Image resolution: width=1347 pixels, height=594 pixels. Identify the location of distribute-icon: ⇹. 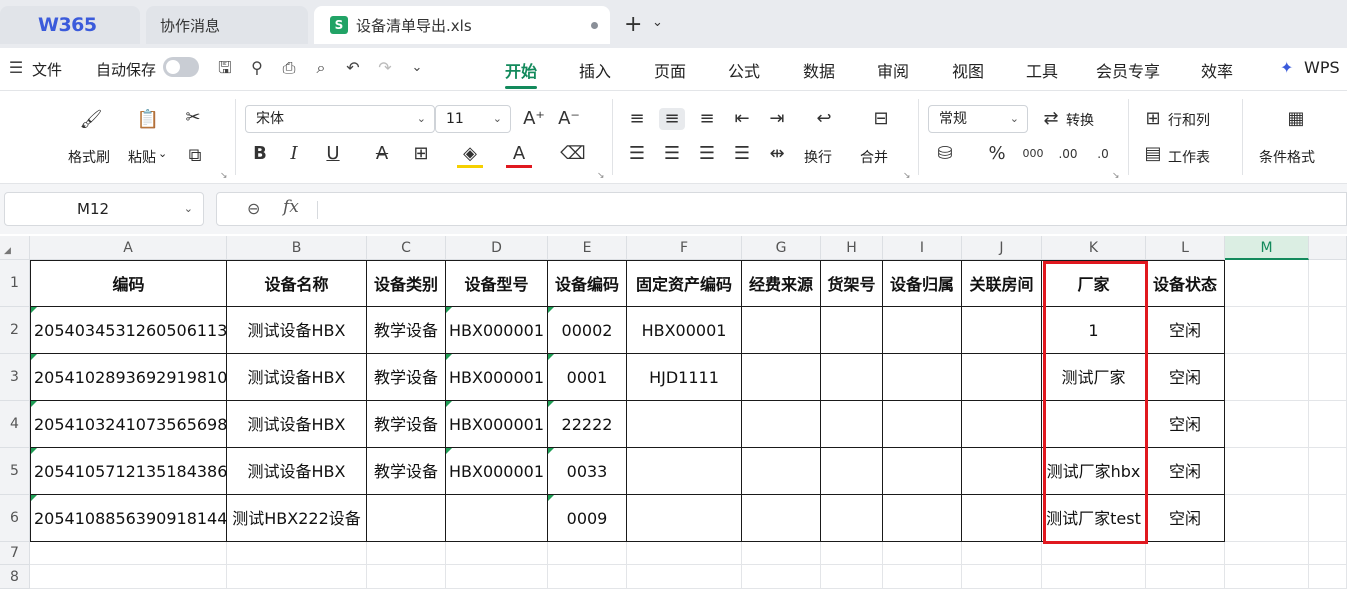
(777, 154).